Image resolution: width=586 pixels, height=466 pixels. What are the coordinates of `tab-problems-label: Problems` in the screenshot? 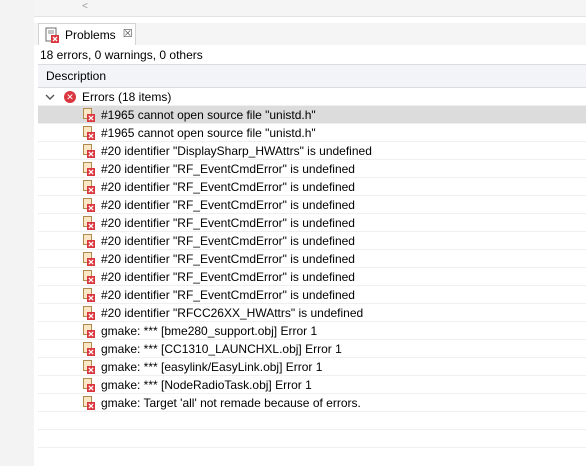 It's located at (90, 34).